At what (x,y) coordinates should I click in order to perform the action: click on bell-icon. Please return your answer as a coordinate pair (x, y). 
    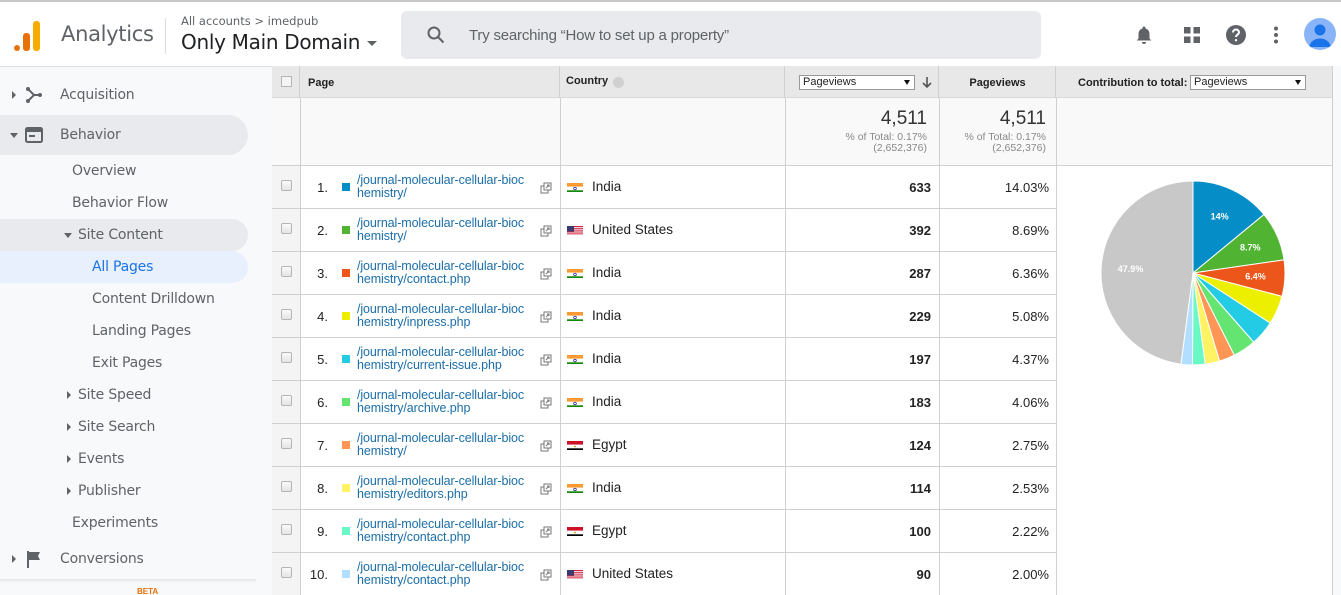
    Looking at the image, I should click on (1144, 35).